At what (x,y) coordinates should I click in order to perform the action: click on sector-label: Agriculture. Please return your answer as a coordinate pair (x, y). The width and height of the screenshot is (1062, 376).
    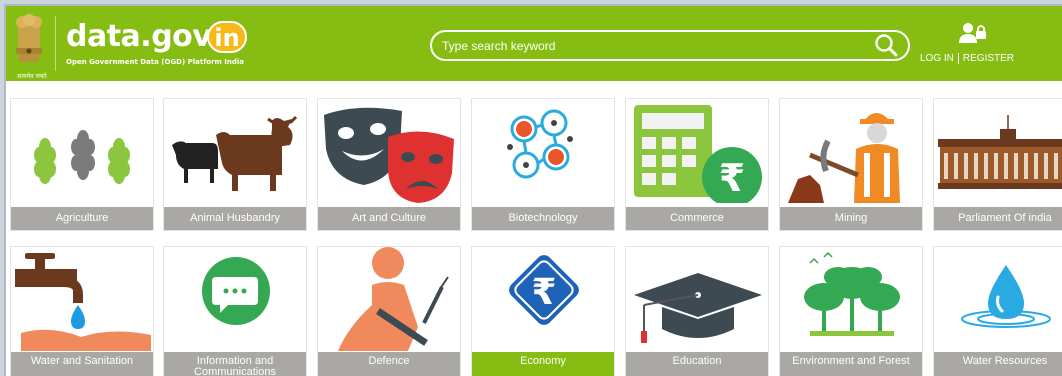
    Looking at the image, I should click on (82, 218).